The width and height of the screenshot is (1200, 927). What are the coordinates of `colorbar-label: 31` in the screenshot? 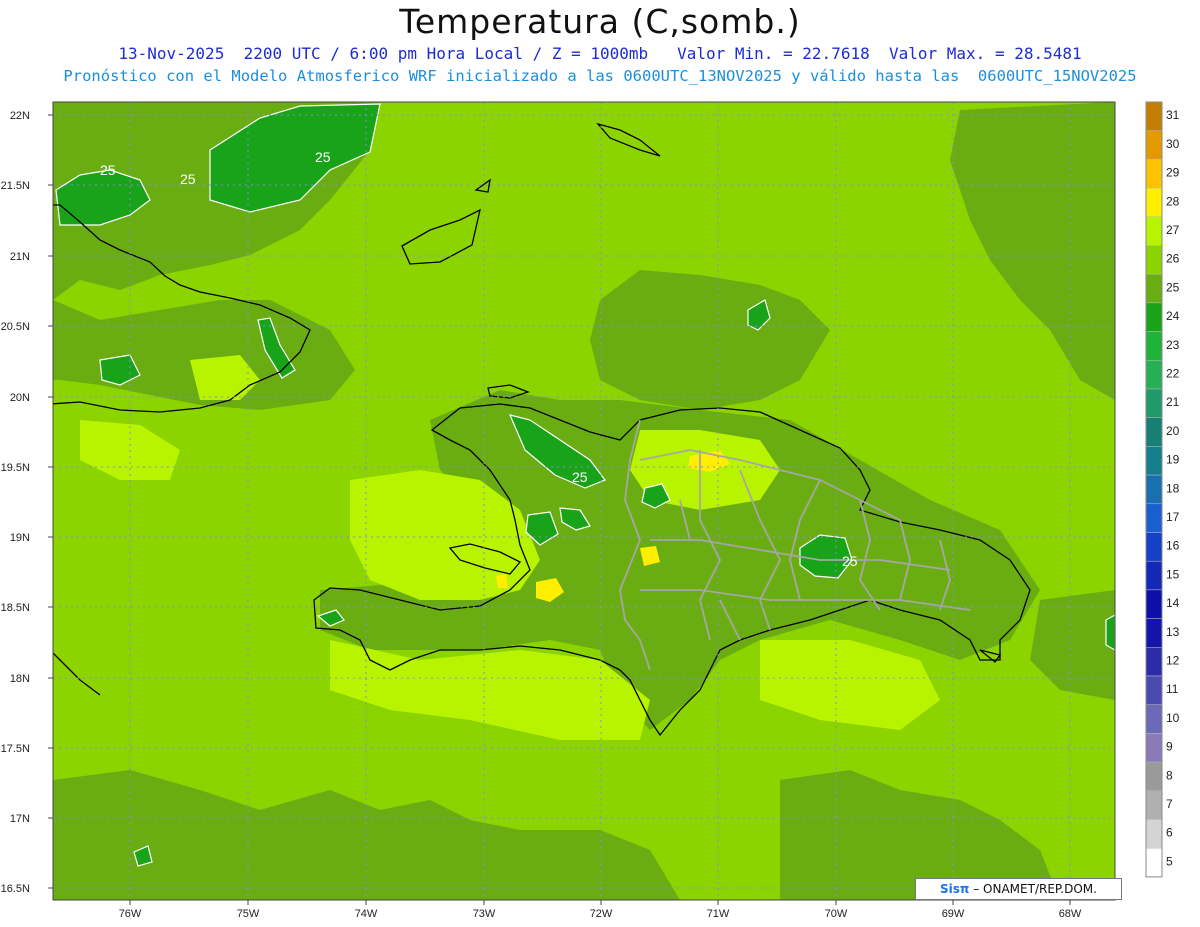 It's located at (1173, 115).